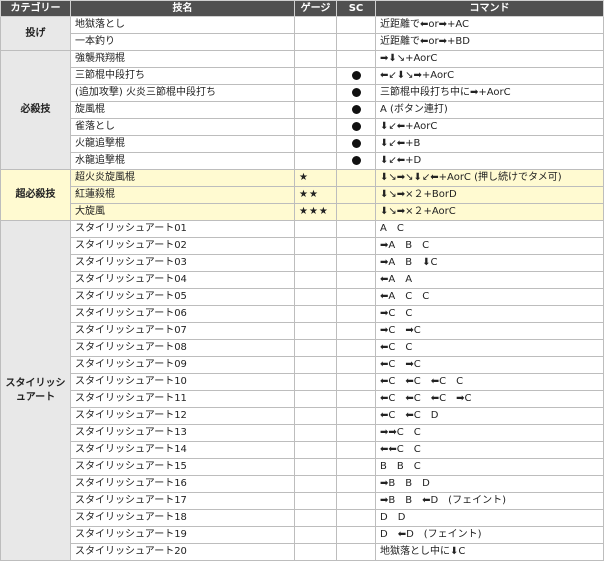 This screenshot has height=562, width=604. I want to click on move-name-cell: スタイリッシュアート07, so click(182, 331).